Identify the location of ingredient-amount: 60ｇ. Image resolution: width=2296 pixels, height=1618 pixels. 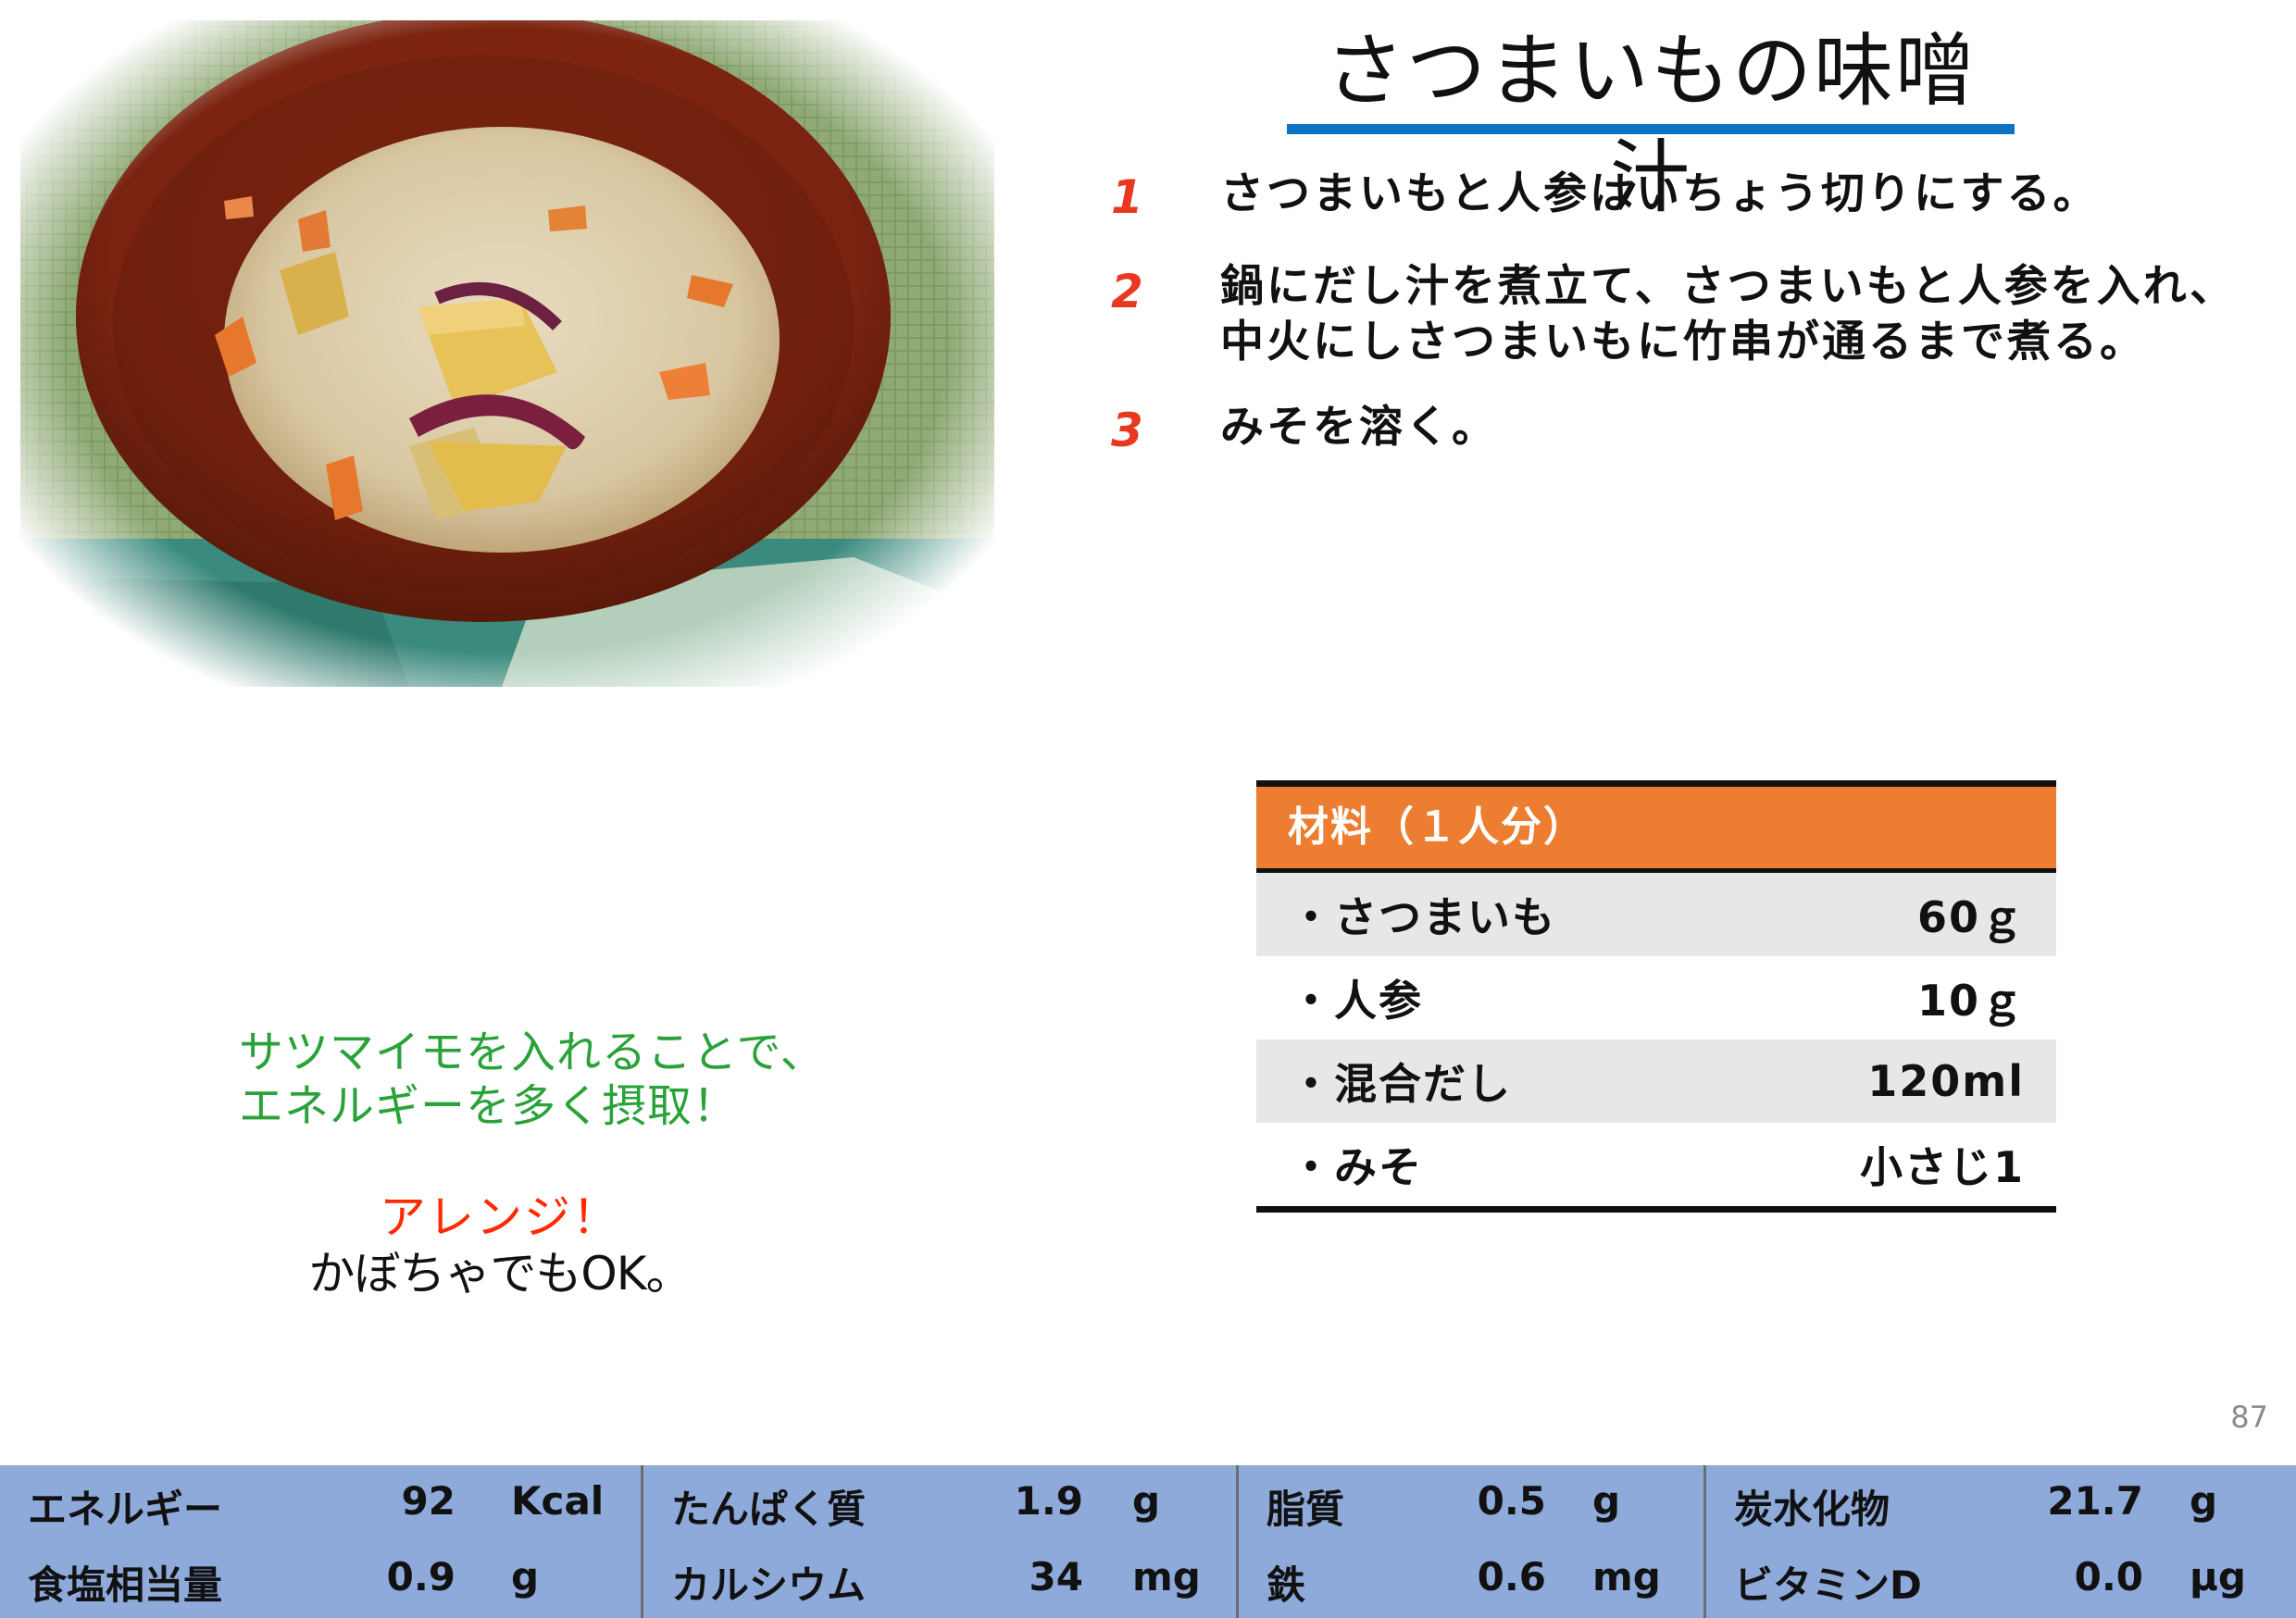
(1970, 917).